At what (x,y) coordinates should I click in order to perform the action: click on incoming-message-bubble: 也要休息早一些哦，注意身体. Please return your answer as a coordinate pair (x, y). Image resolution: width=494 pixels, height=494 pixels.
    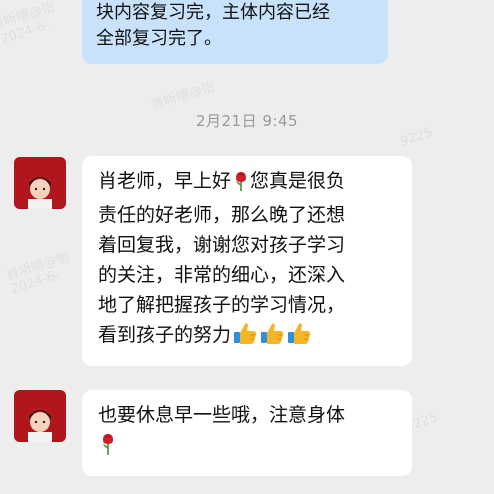
    Looking at the image, I should click on (247, 433).